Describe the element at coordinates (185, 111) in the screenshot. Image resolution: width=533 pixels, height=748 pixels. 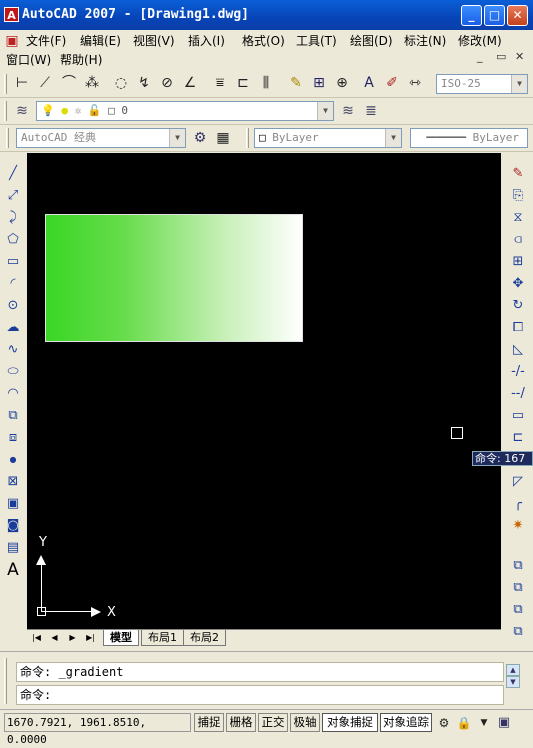
I see `layer-select: 💡 ● ✲ 🔓 □ 0 ▼` at that location.